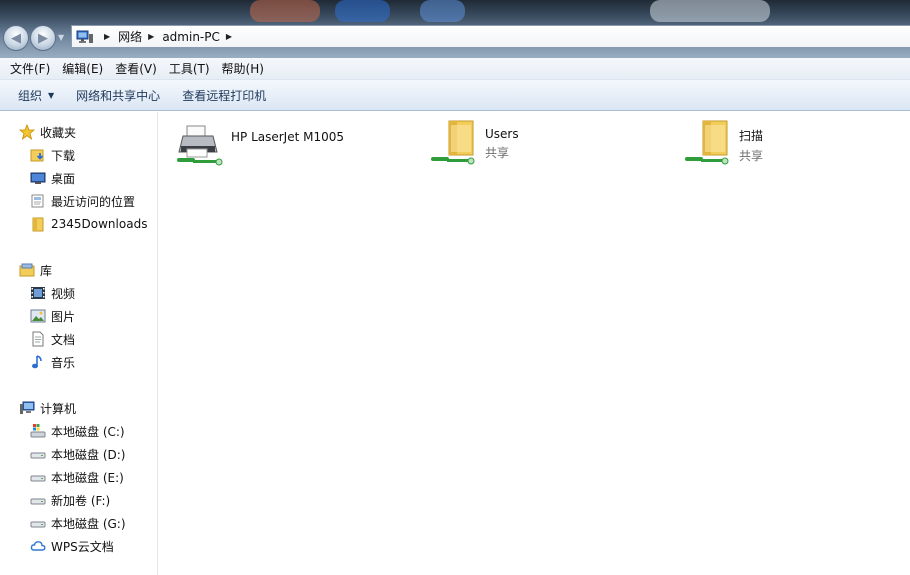 The image size is (910, 575). I want to click on address-bar: ▶ 网络 ▶ admin-PC ▶, so click(490, 36).